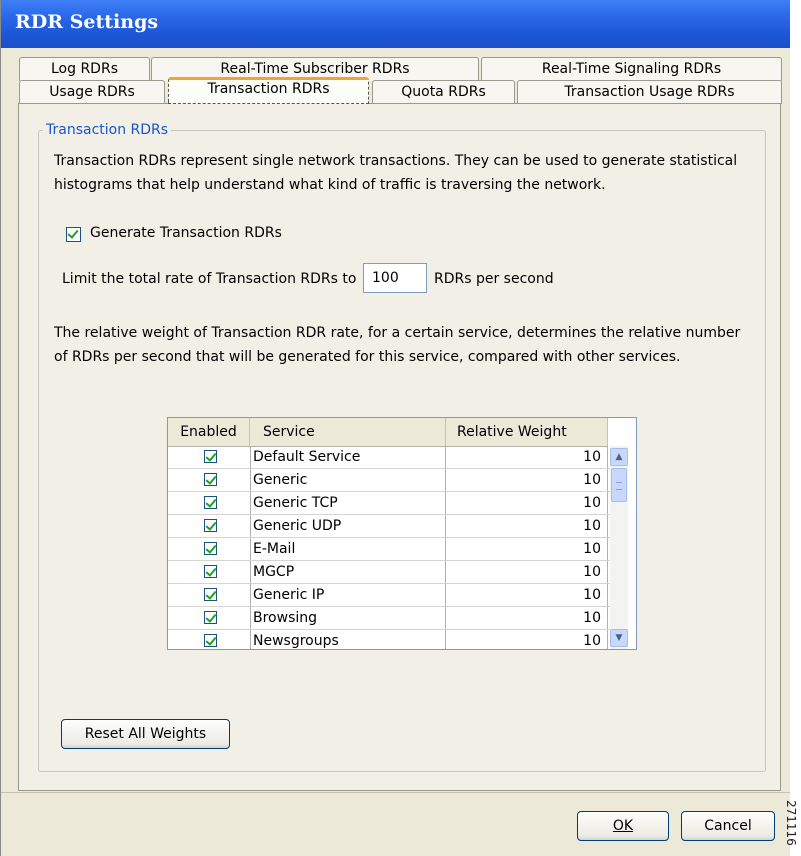 The width and height of the screenshot is (801, 856). What do you see at coordinates (348, 639) in the screenshot?
I see `service-cell: Newsgroups` at bounding box center [348, 639].